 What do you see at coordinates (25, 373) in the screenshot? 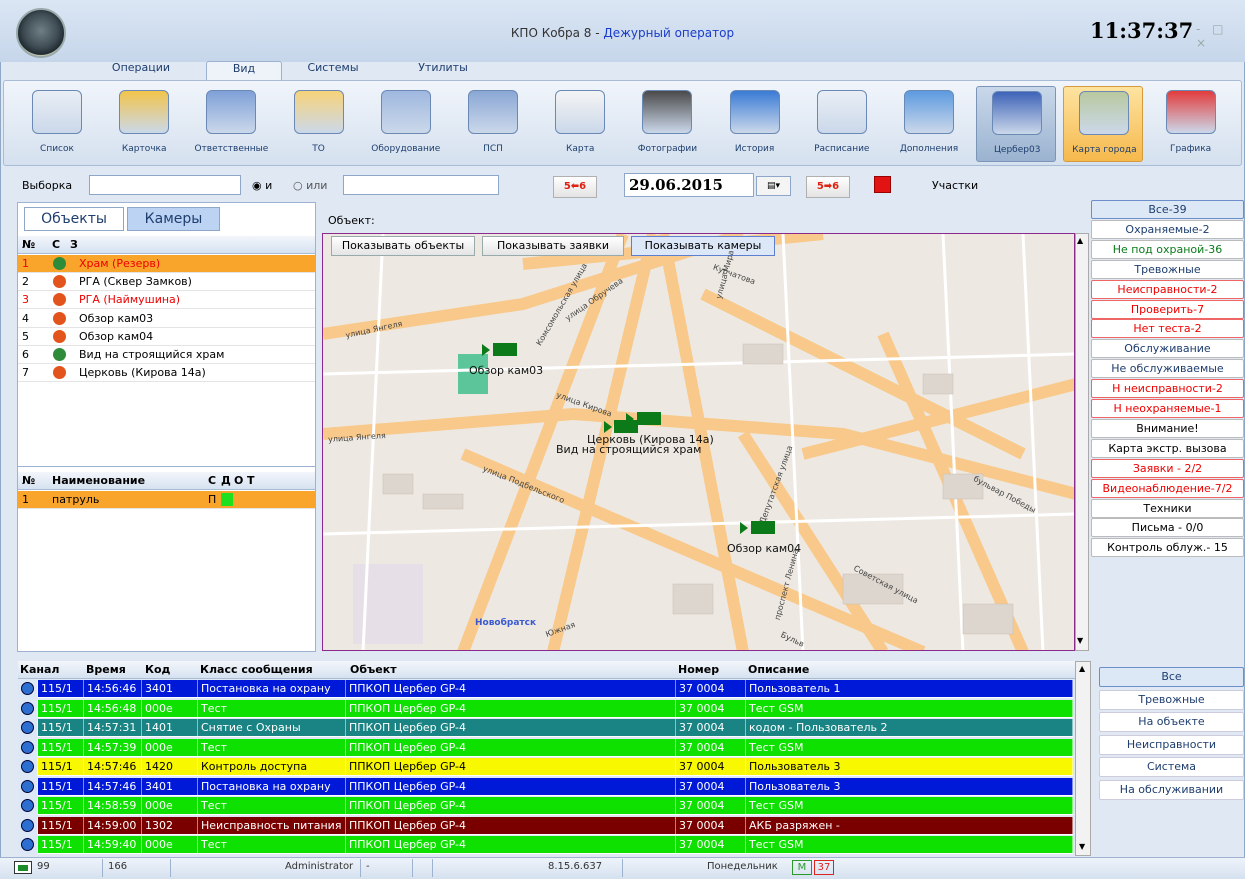
I see `row-num: 7` at bounding box center [25, 373].